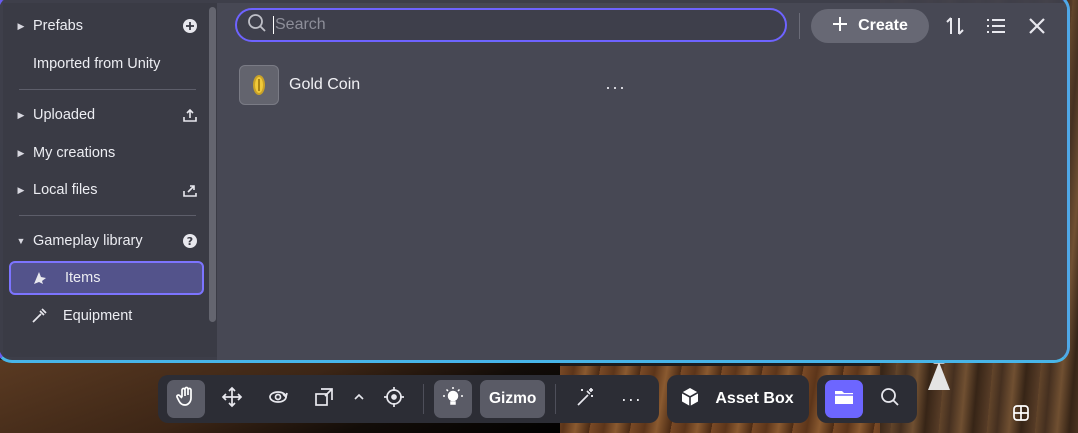 The image size is (1078, 433). I want to click on sidebar-item-label: Prefabs, so click(58, 26).